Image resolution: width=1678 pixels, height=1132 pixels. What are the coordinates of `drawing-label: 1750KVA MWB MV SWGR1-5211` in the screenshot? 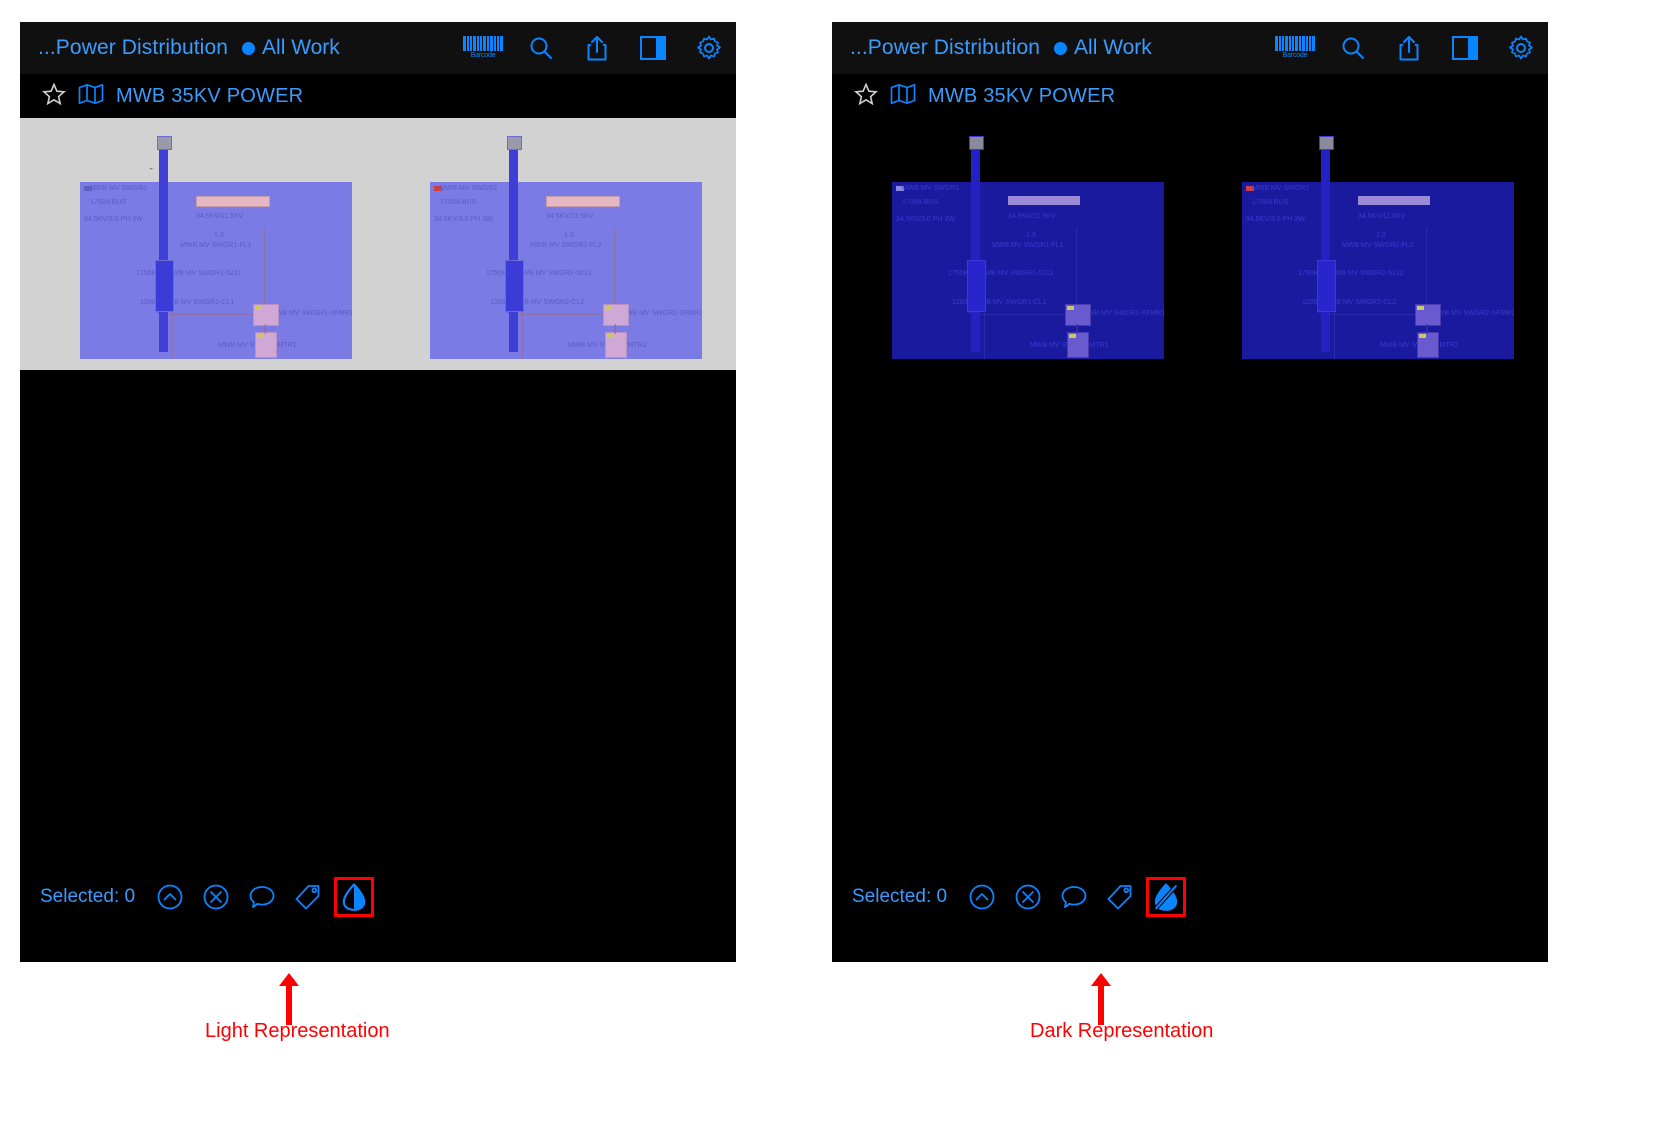 It's located at (189, 273).